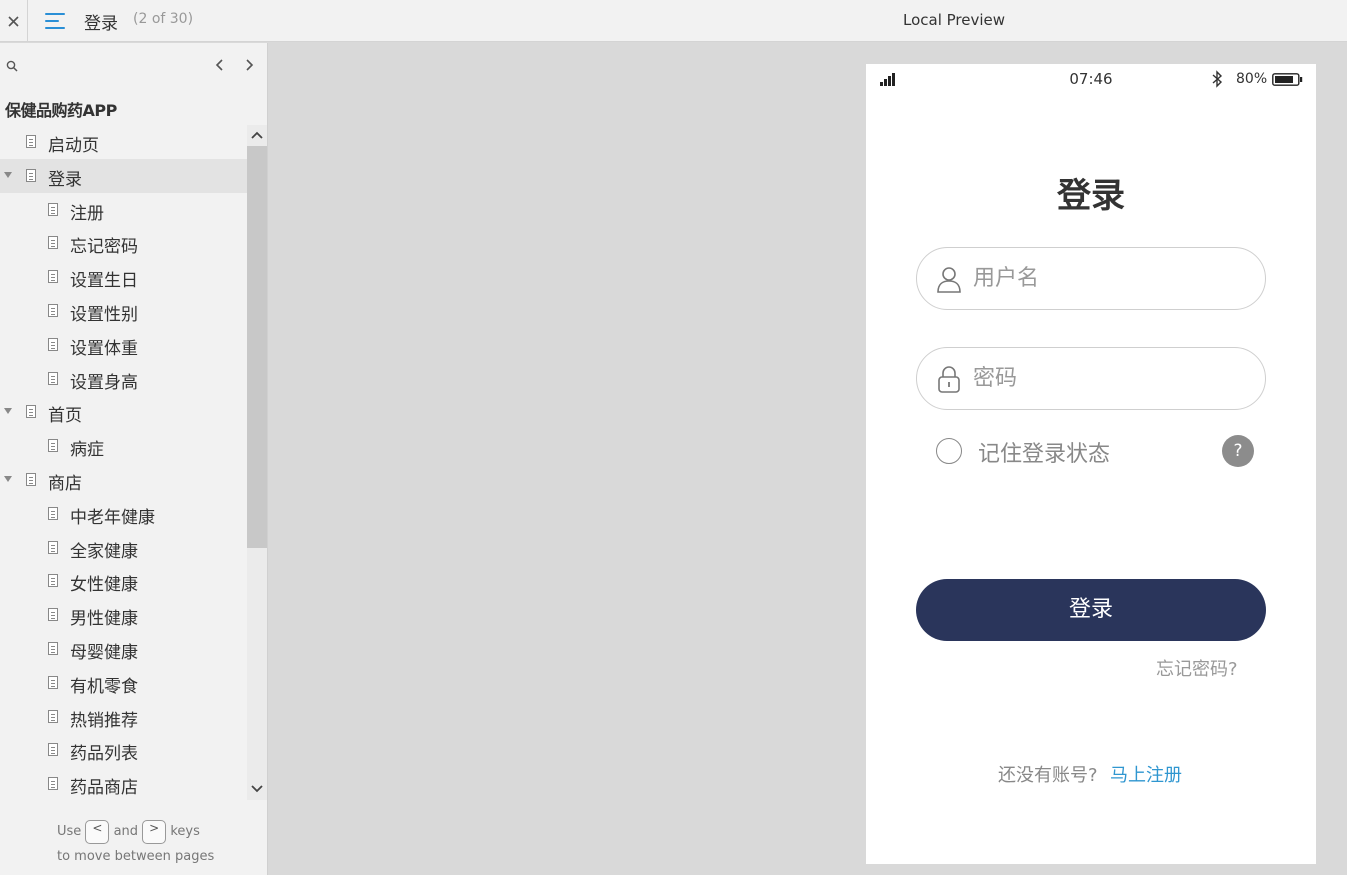  What do you see at coordinates (65, 180) in the screenshot?
I see `tree-item-label: 登录` at bounding box center [65, 180].